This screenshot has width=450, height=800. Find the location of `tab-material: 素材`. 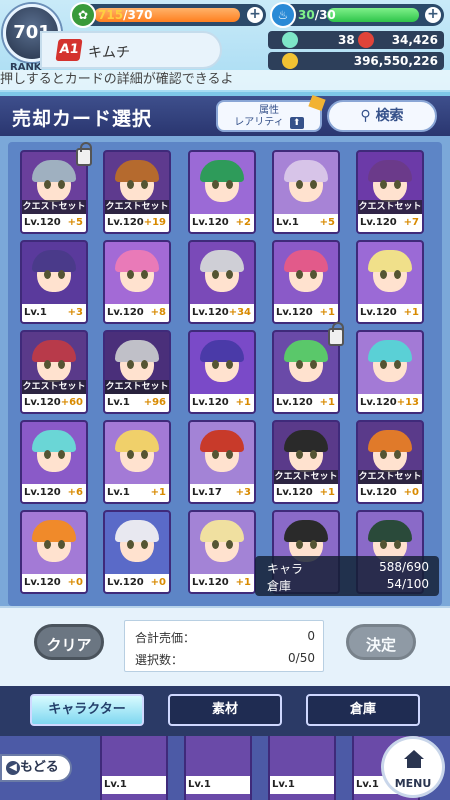

tab-material: 素材 is located at coordinates (225, 710).